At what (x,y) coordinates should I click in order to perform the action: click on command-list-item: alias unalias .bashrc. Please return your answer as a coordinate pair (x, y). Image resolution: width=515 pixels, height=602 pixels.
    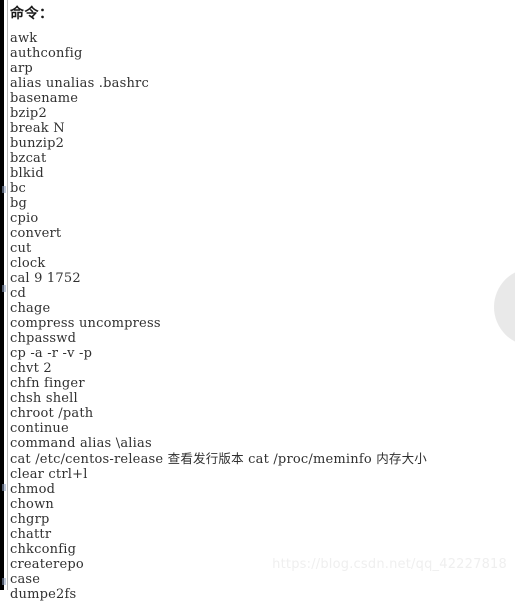
    Looking at the image, I should click on (79, 83).